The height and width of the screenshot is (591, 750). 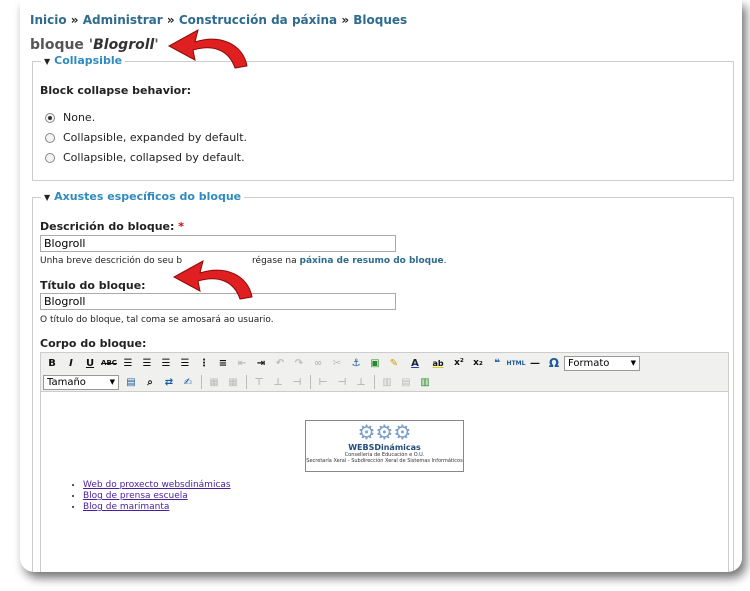 What do you see at coordinates (415, 363) in the screenshot?
I see `text-color-button: A` at bounding box center [415, 363].